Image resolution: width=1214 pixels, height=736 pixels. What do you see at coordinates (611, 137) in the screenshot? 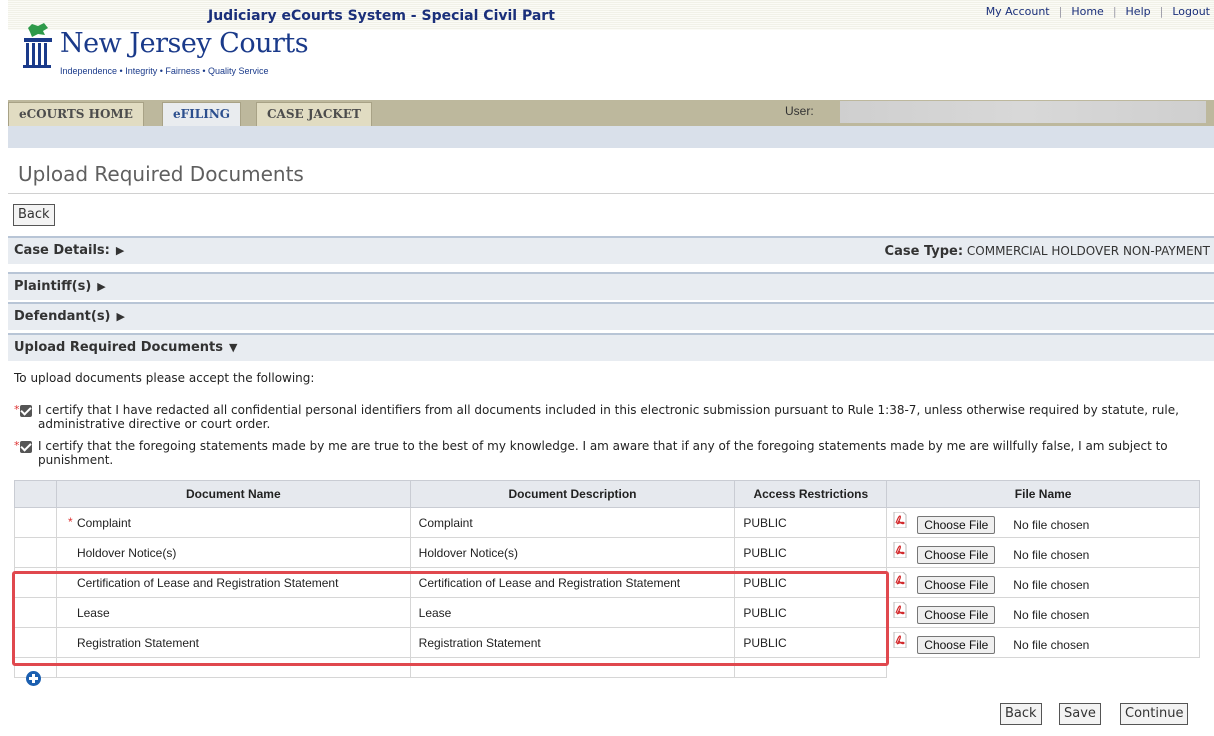
I see `sub-bar` at bounding box center [611, 137].